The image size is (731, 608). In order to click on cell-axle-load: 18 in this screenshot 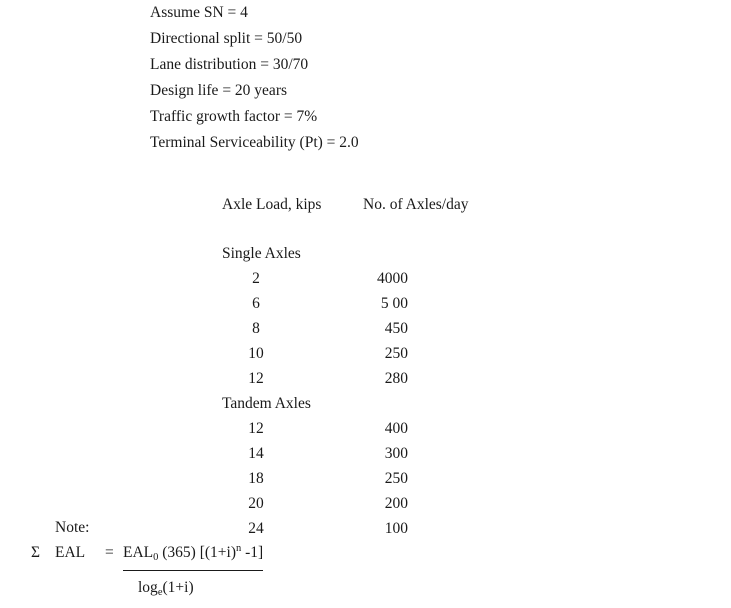, I will do `click(256, 478)`.